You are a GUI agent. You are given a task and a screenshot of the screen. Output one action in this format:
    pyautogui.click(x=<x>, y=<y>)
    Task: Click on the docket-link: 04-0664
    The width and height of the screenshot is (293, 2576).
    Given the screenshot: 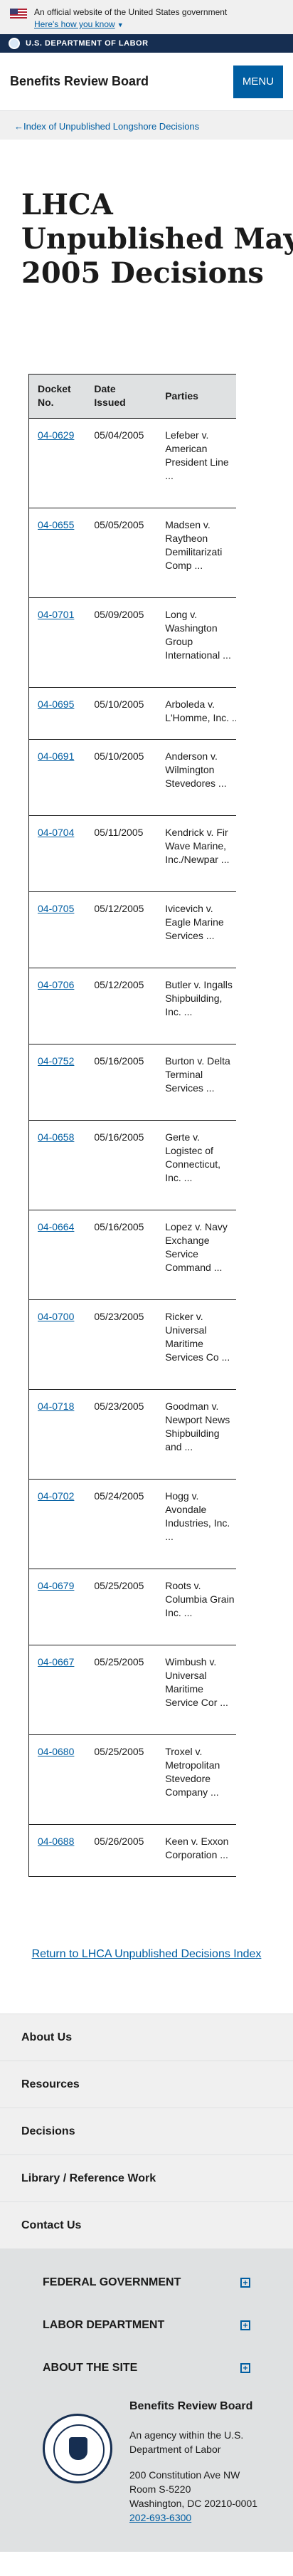 What is the action you would take?
    pyautogui.click(x=56, y=1226)
    